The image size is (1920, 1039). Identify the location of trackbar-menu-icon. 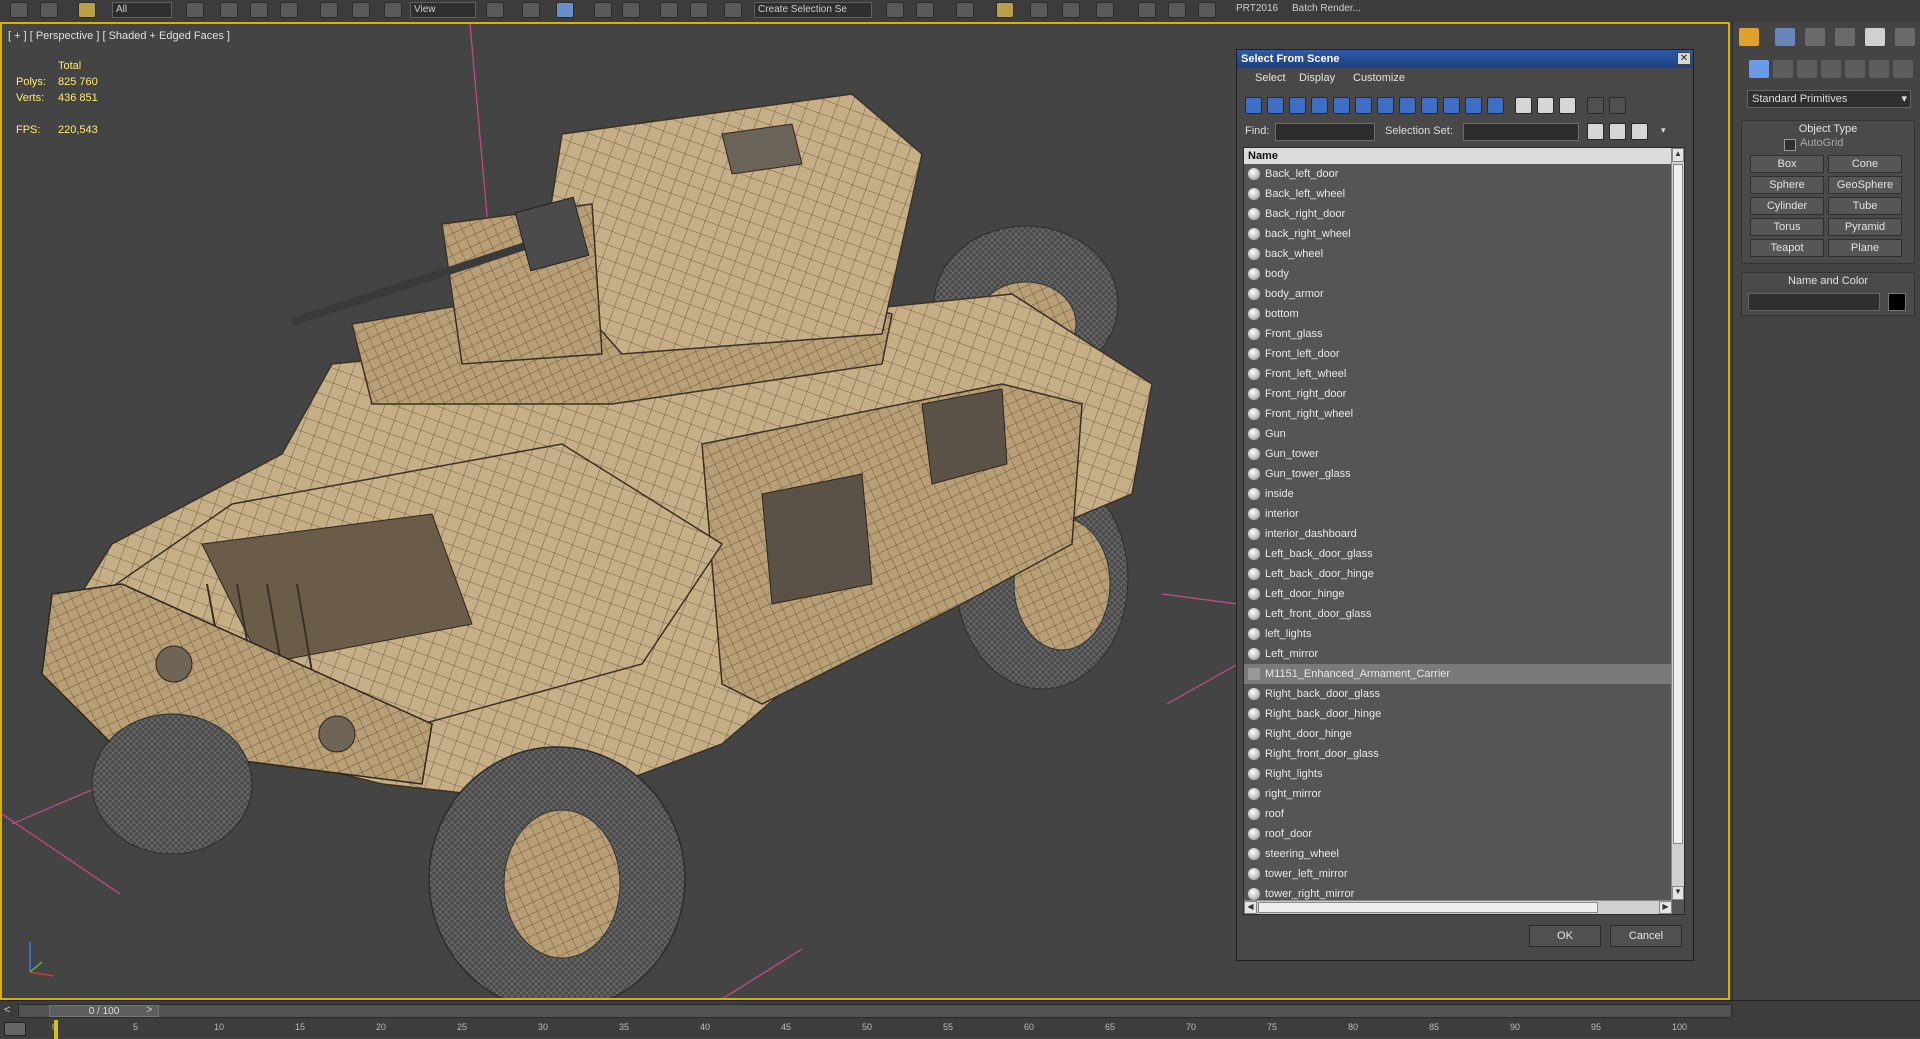
(15, 1029).